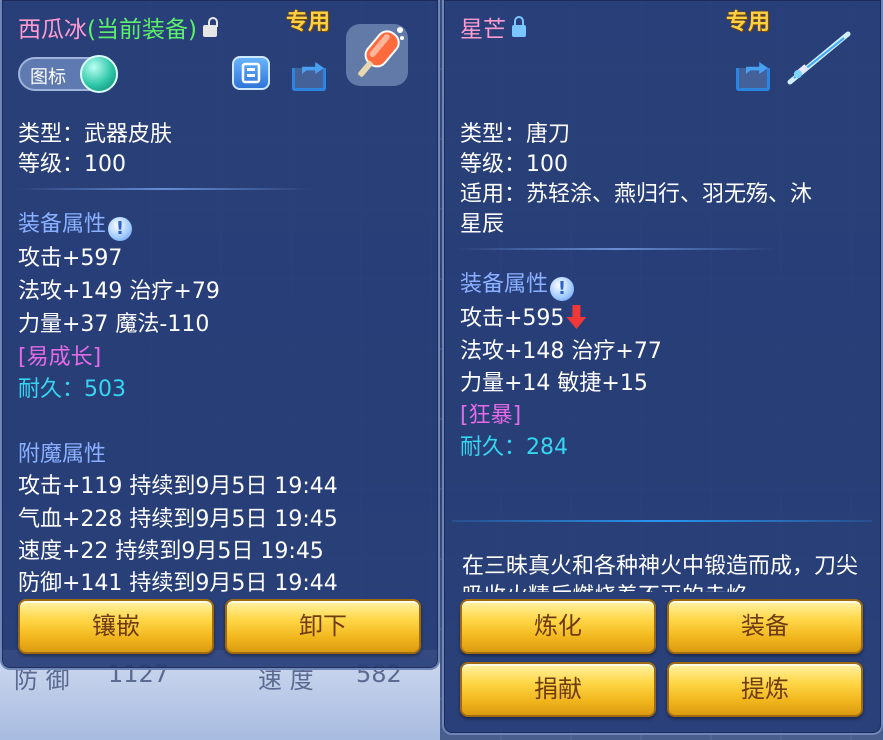  I want to click on down-arrow-icon, so click(576, 317).